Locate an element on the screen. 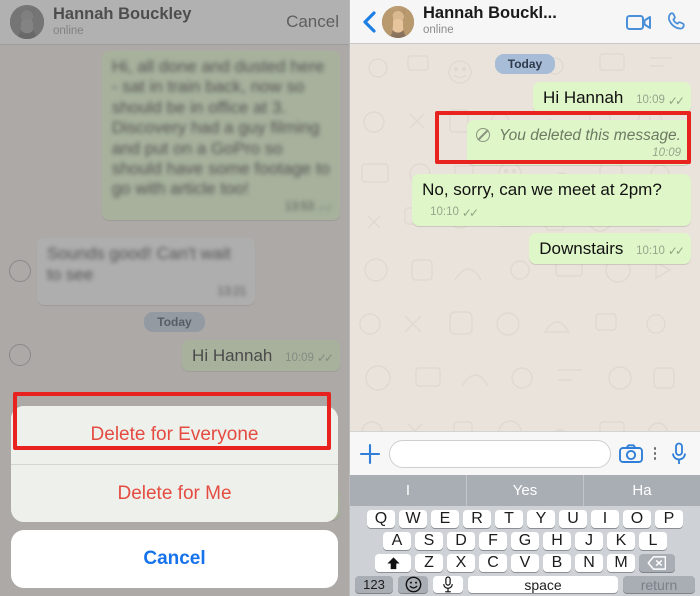 This screenshot has width=700, height=596. key-i: I is located at coordinates (605, 519).